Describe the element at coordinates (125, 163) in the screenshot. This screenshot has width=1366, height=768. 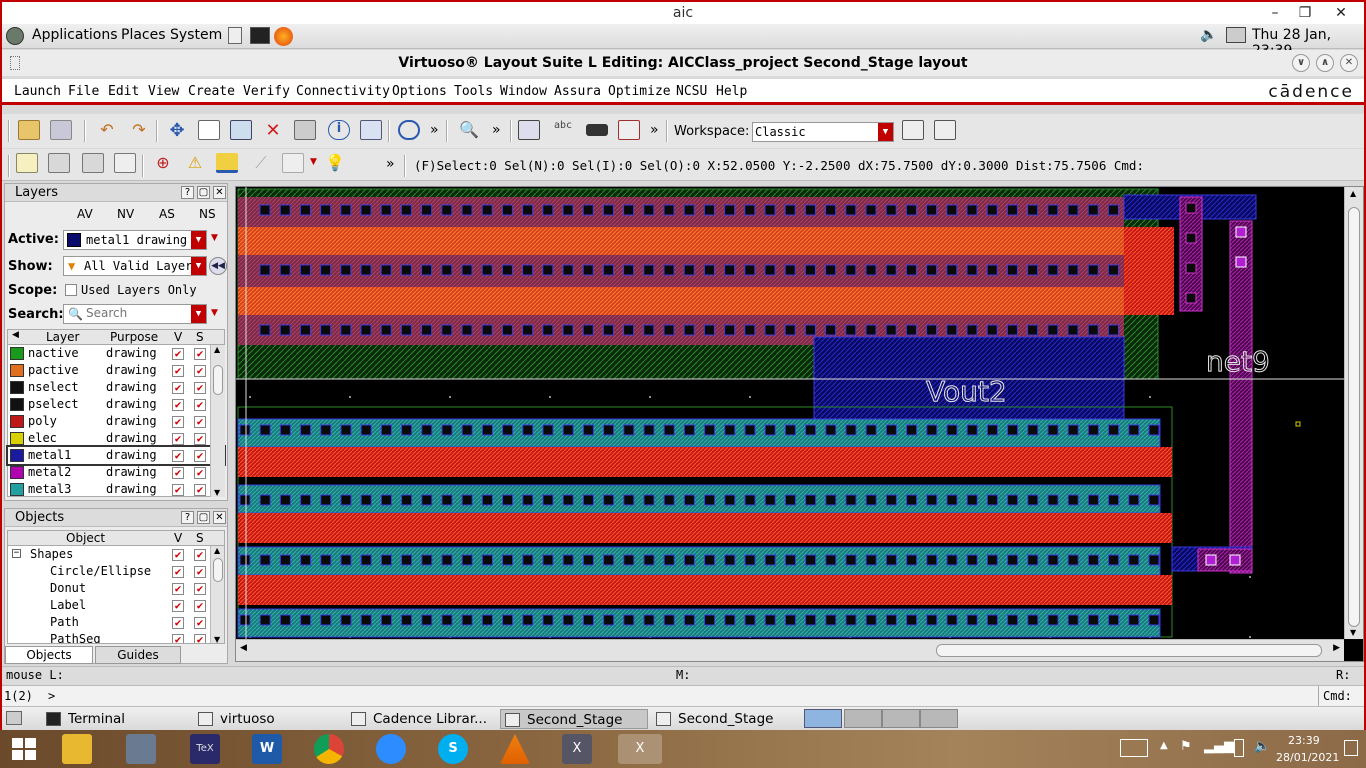
I see `gear-icon` at that location.